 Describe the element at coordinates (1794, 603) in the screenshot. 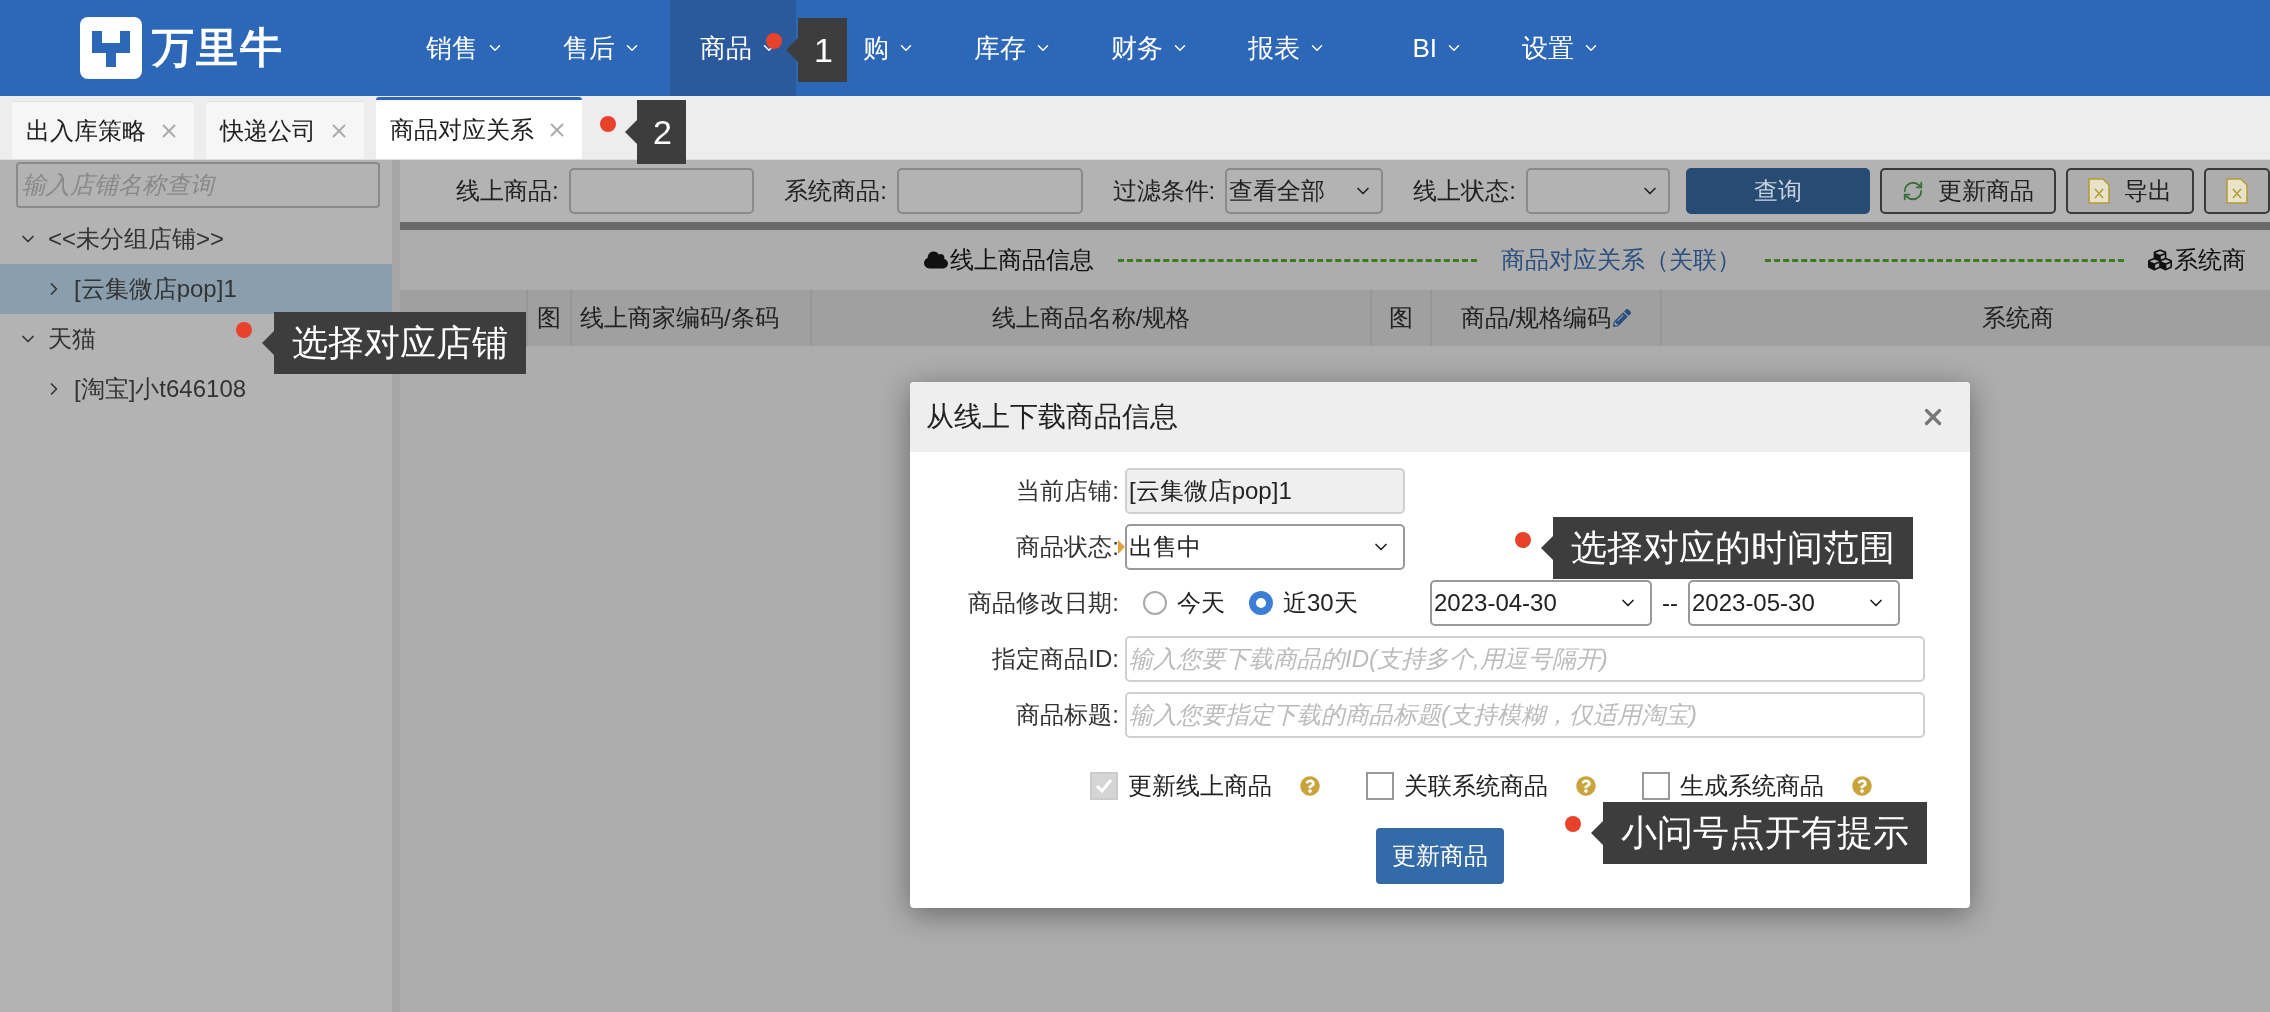

I see `date-select: 2023-05-30` at that location.